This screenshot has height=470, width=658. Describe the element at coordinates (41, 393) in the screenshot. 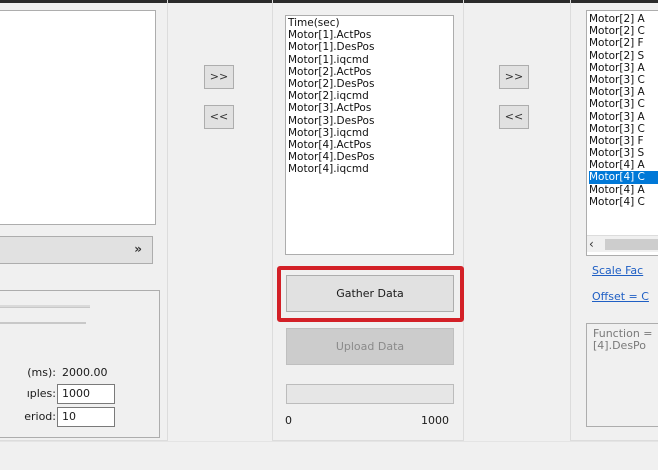

I see `samples-label: ıples:` at that location.